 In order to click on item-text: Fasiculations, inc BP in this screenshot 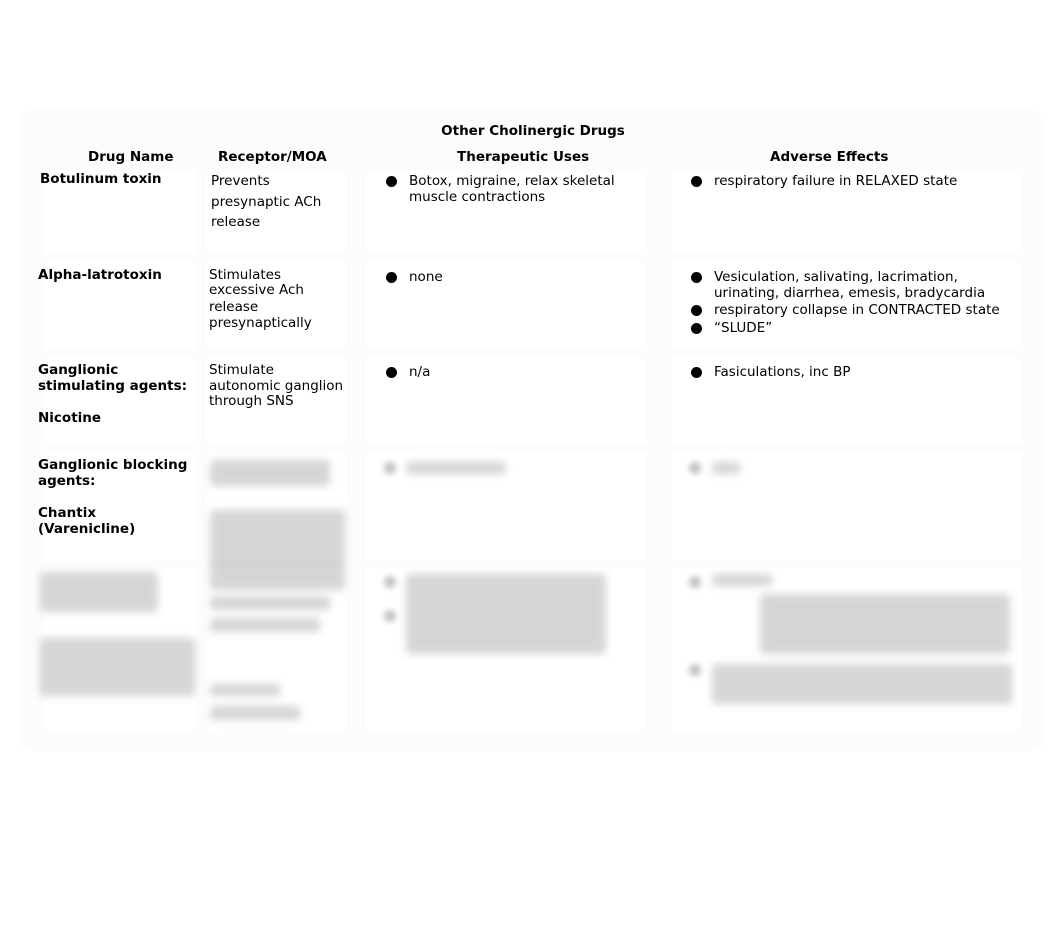, I will do `click(782, 372)`.